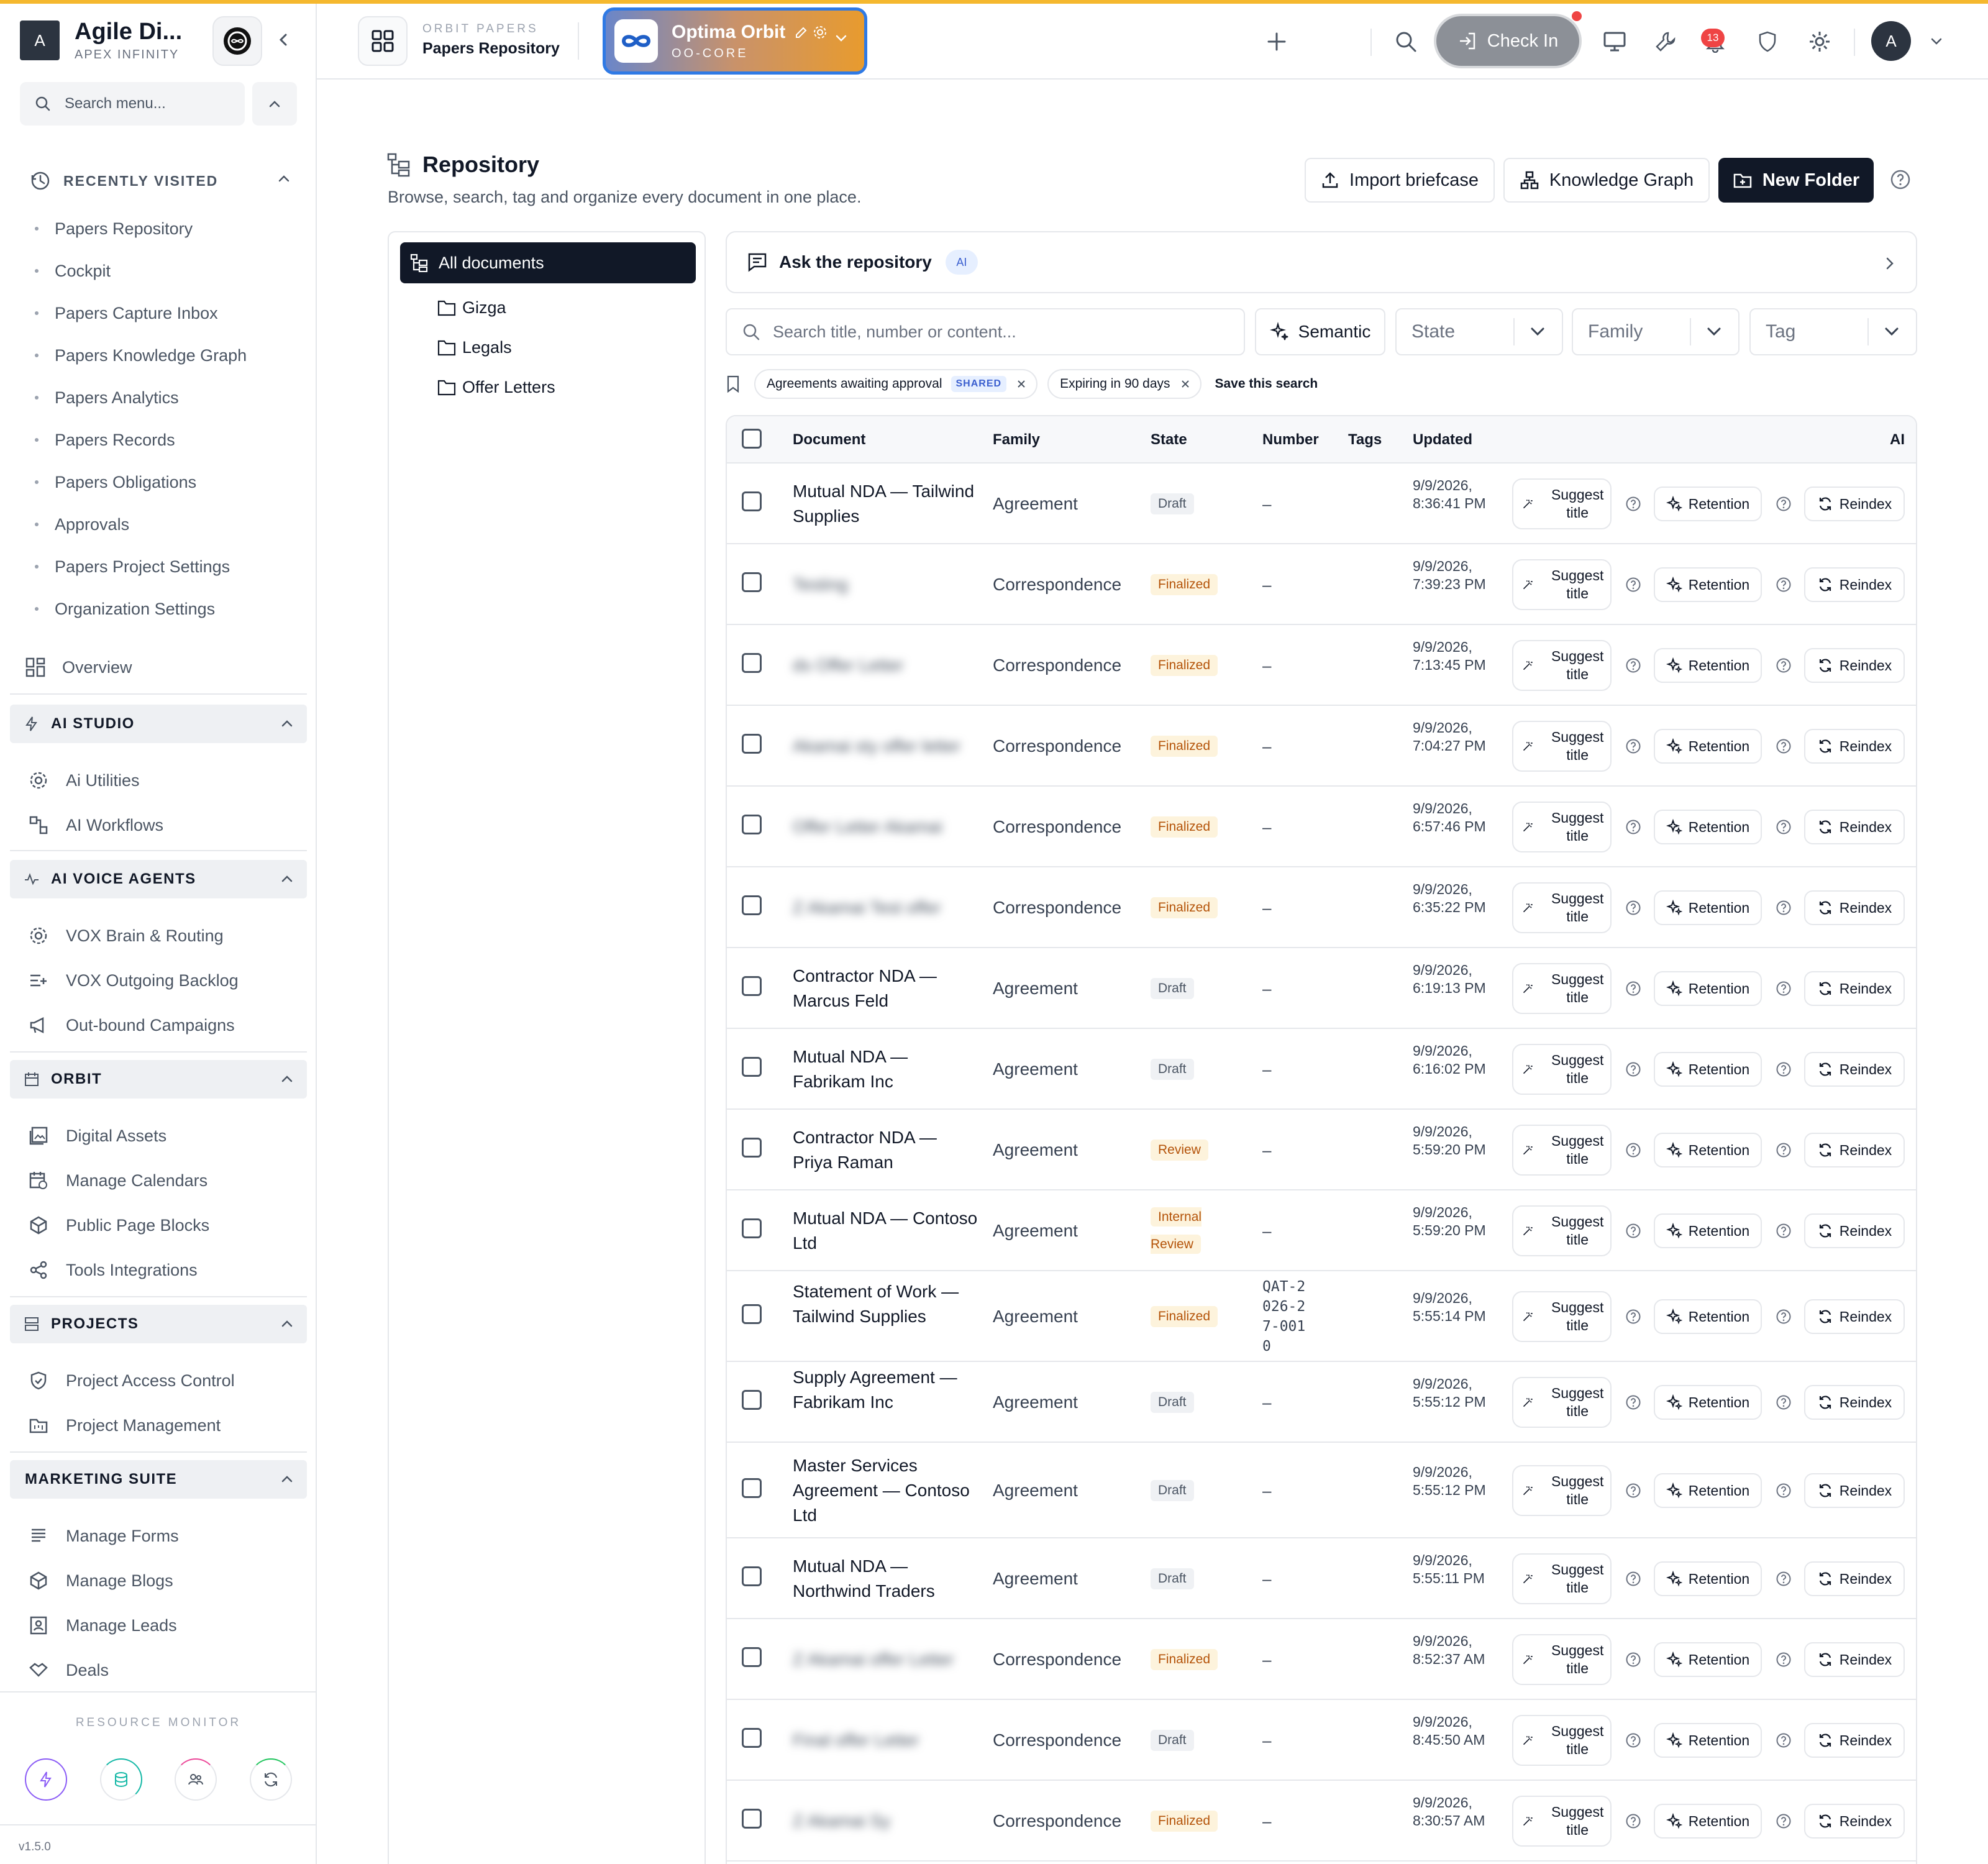 The width and height of the screenshot is (1988, 1864). What do you see at coordinates (158, 724) in the screenshot?
I see `section-ai-studio: AI STUDIO` at bounding box center [158, 724].